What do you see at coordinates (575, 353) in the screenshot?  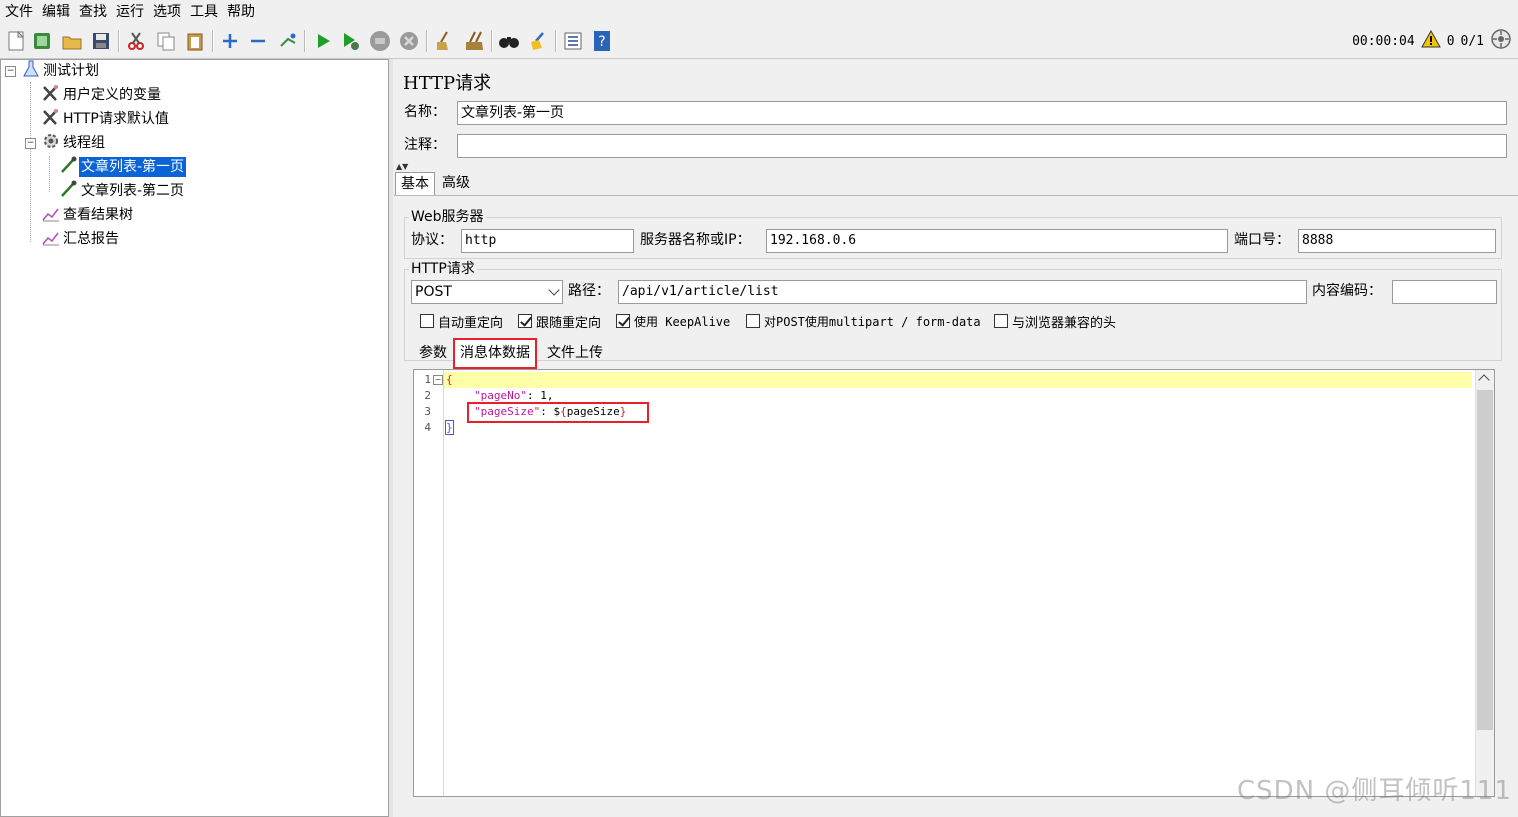 I see `tab-file-upload: 文件上传` at bounding box center [575, 353].